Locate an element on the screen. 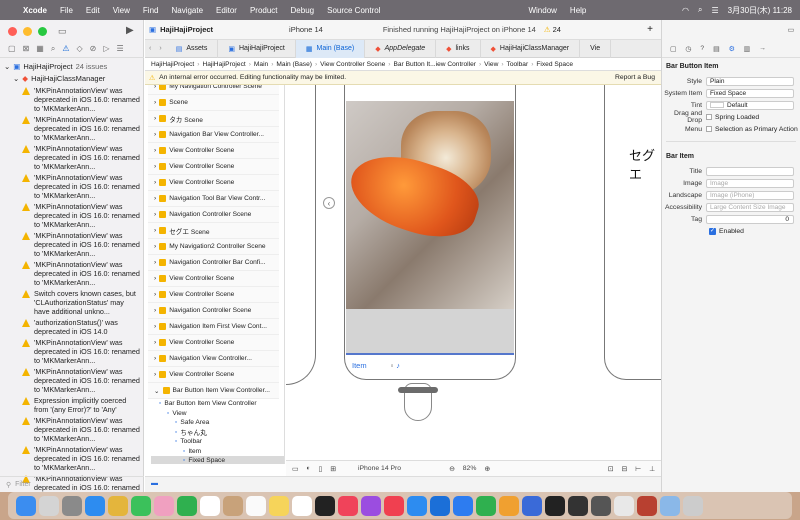 The image size is (800, 520). tag-stepper: 0 is located at coordinates (750, 219).